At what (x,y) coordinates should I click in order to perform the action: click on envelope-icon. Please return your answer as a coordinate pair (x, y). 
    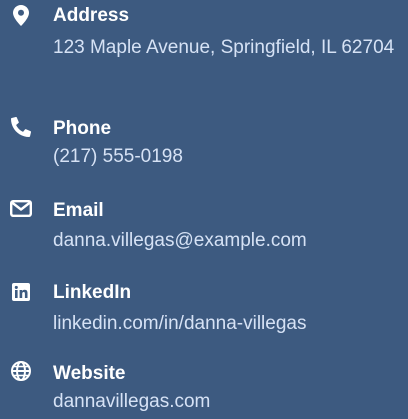
    Looking at the image, I should click on (21, 208).